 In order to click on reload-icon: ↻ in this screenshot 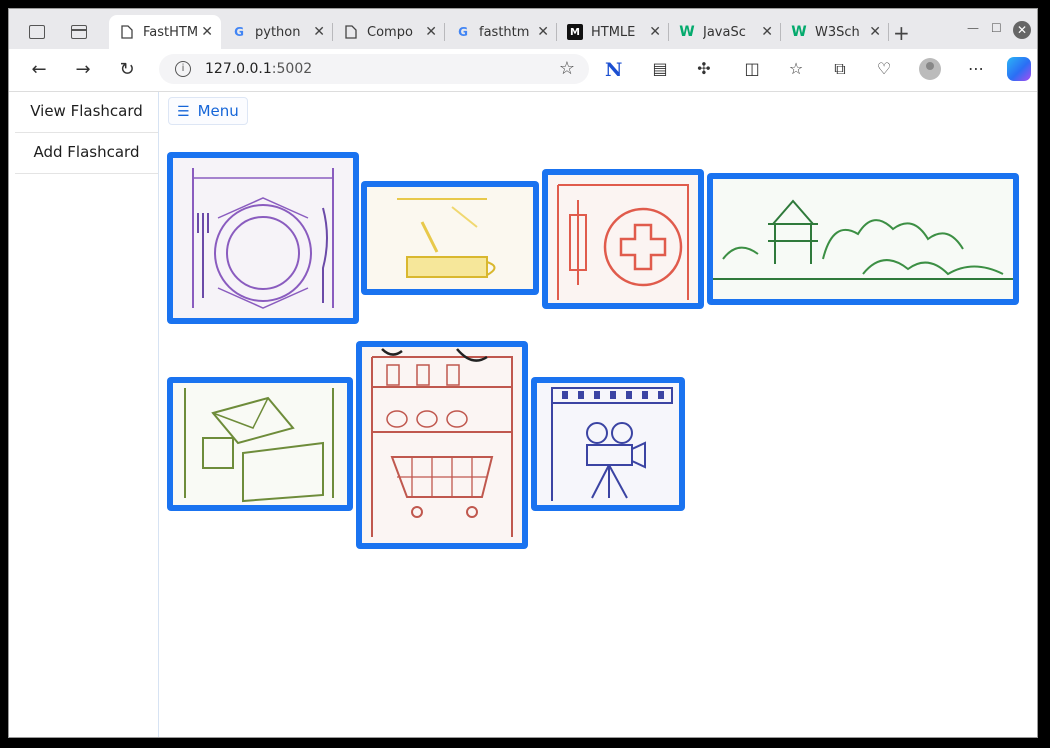, I will do `click(127, 69)`.